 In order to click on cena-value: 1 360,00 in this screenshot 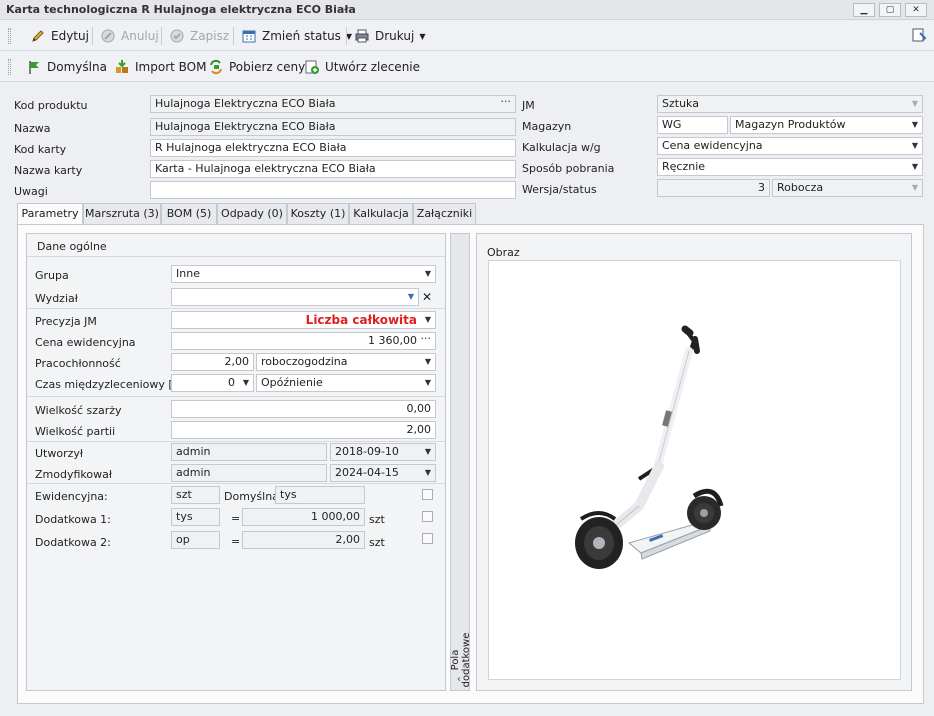, I will do `click(392, 340)`.